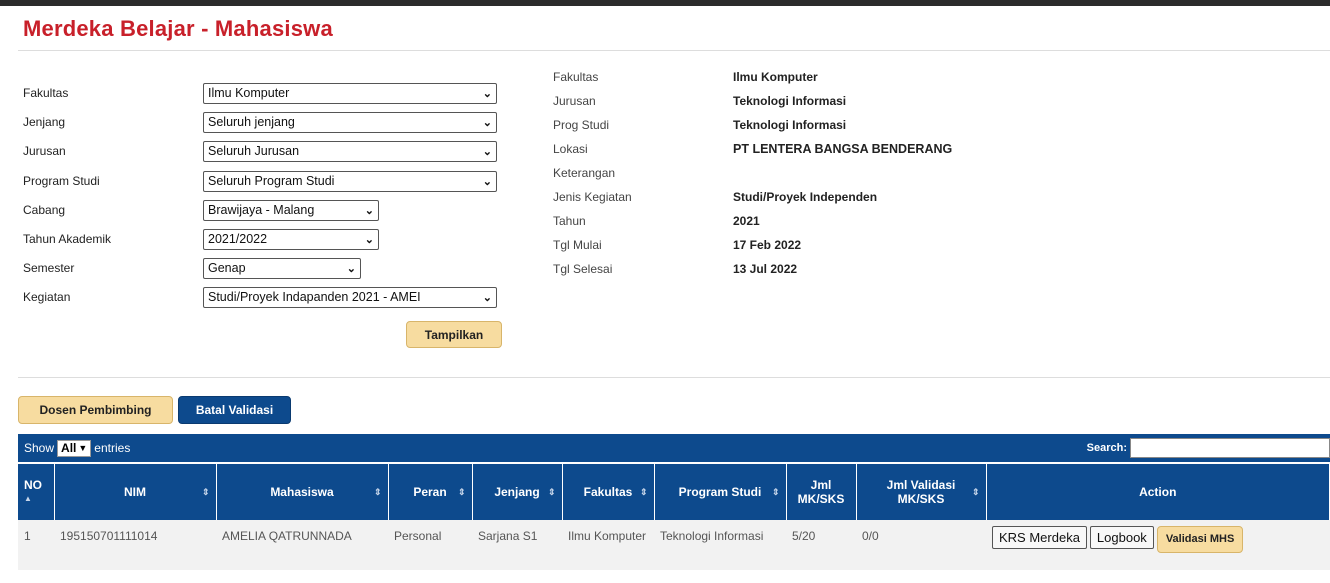 The height and width of the screenshot is (583, 1330). I want to click on filter-label: Kegiatan, so click(47, 297).